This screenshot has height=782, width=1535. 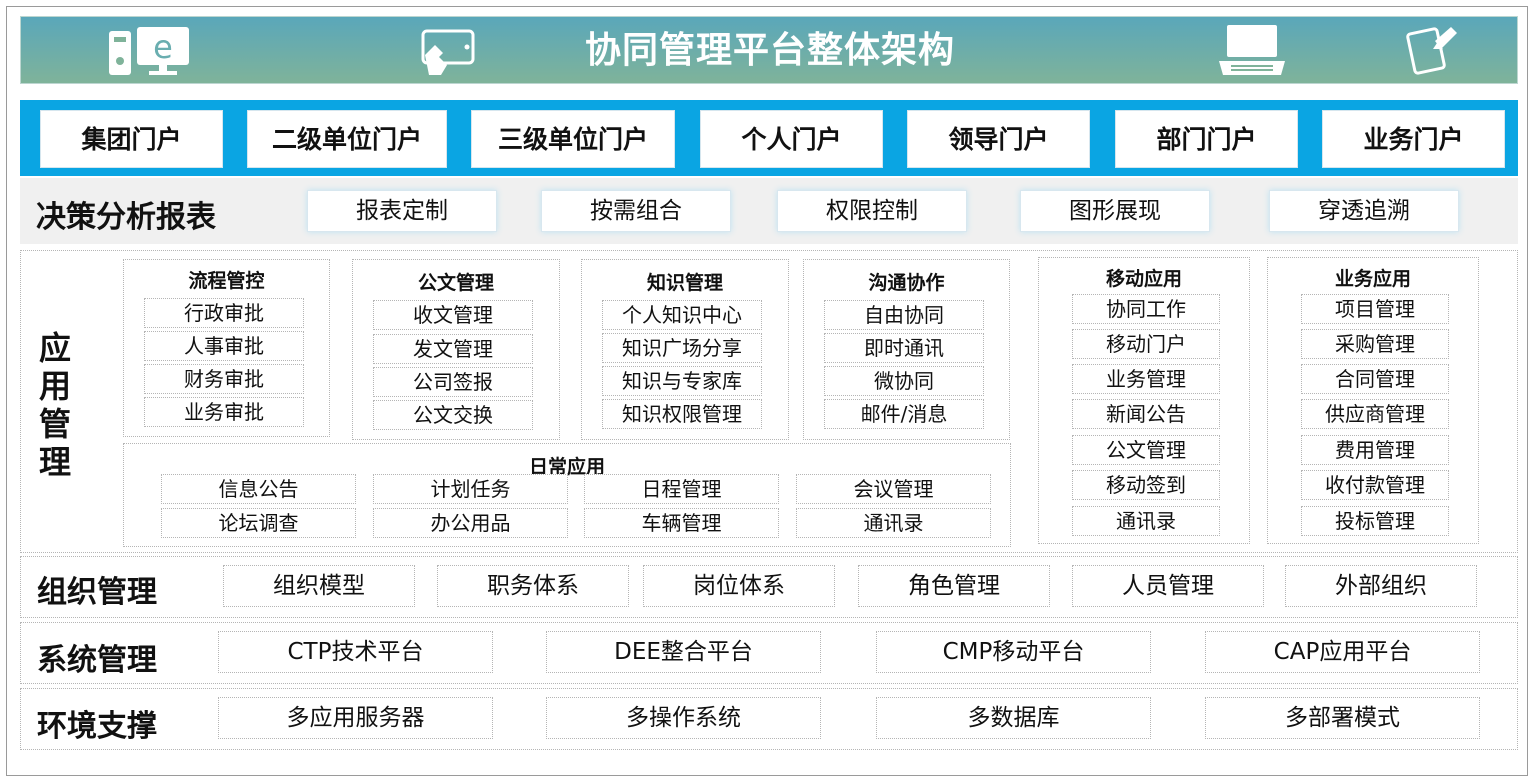 I want to click on list-item: 自由协同, so click(x=904, y=315).